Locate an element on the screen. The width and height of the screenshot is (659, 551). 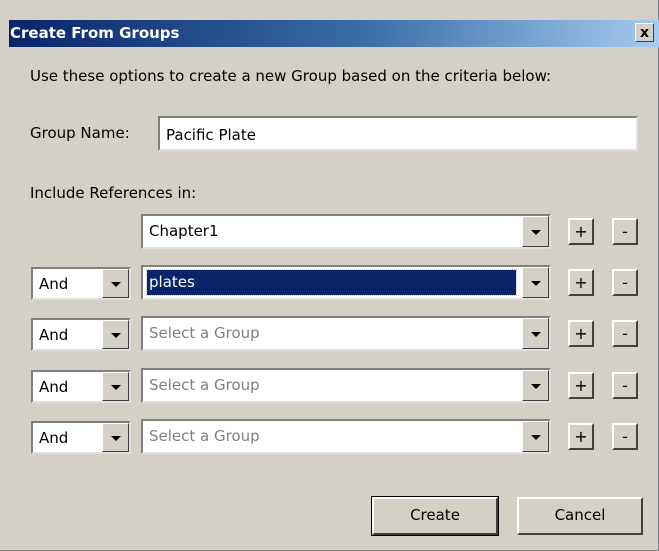
group-select-1: Chapter1 is located at coordinates (346, 231).